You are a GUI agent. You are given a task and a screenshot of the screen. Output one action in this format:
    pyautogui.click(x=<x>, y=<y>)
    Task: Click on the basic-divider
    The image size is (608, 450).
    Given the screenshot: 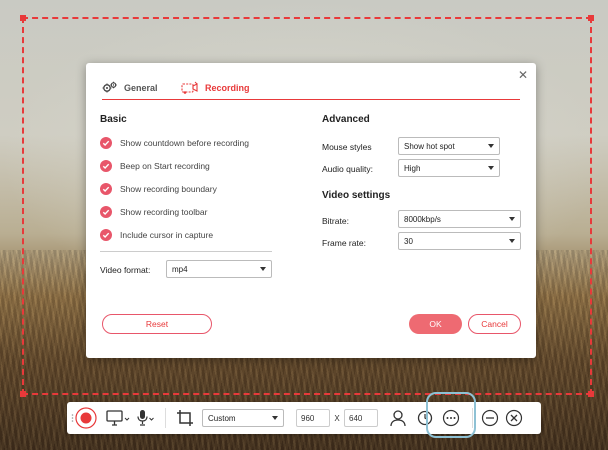 What is the action you would take?
    pyautogui.click(x=186, y=251)
    